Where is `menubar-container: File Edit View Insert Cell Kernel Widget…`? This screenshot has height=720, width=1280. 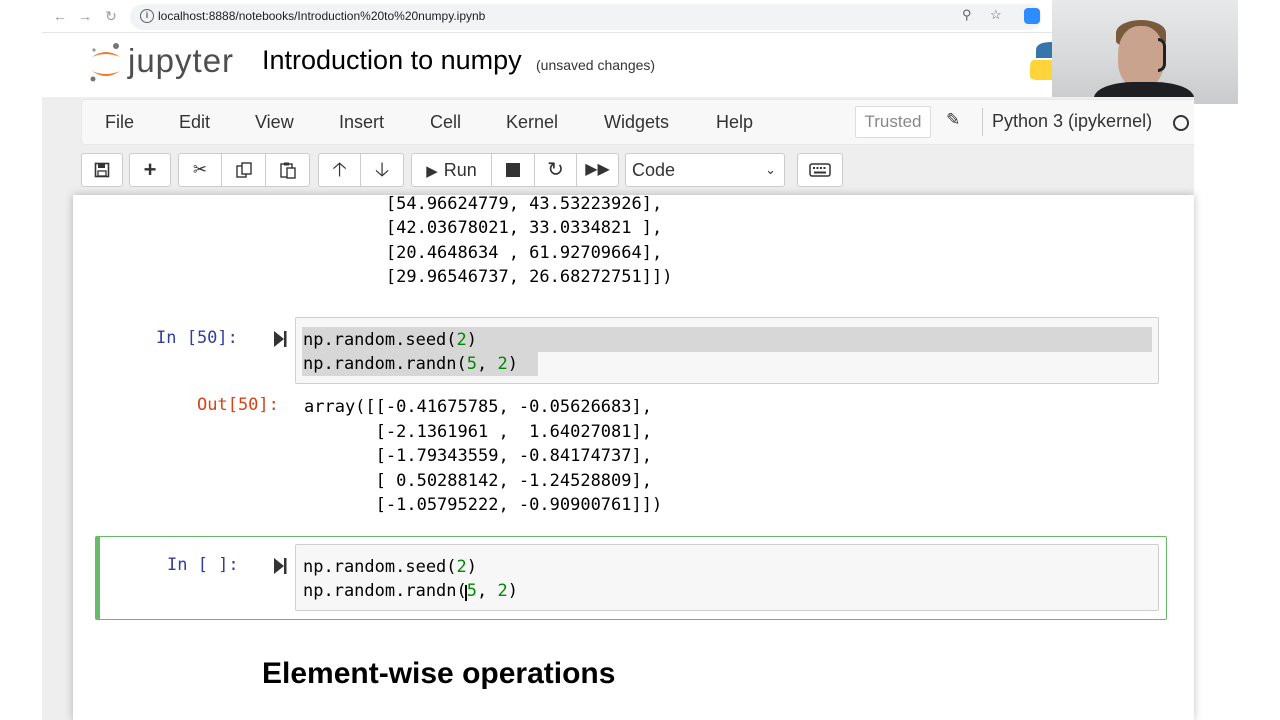 menubar-container: File Edit View Insert Cell Kernel Widget… is located at coordinates (618, 146).